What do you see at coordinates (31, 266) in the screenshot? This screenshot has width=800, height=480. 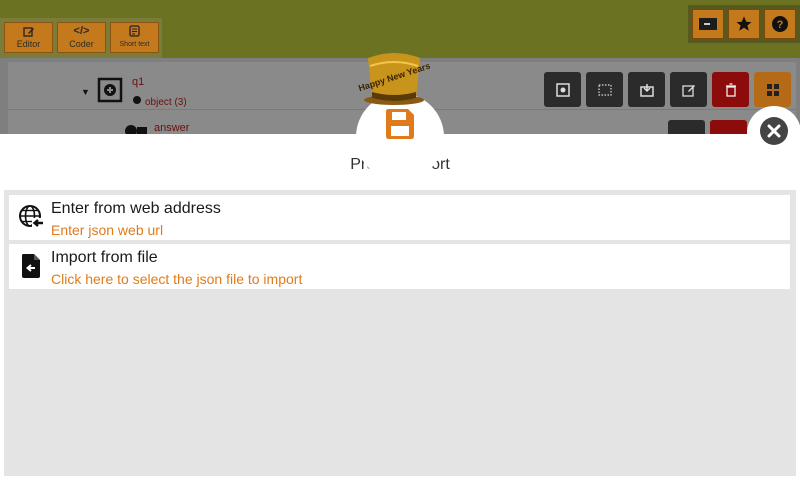 I see `file-import-icon` at bounding box center [31, 266].